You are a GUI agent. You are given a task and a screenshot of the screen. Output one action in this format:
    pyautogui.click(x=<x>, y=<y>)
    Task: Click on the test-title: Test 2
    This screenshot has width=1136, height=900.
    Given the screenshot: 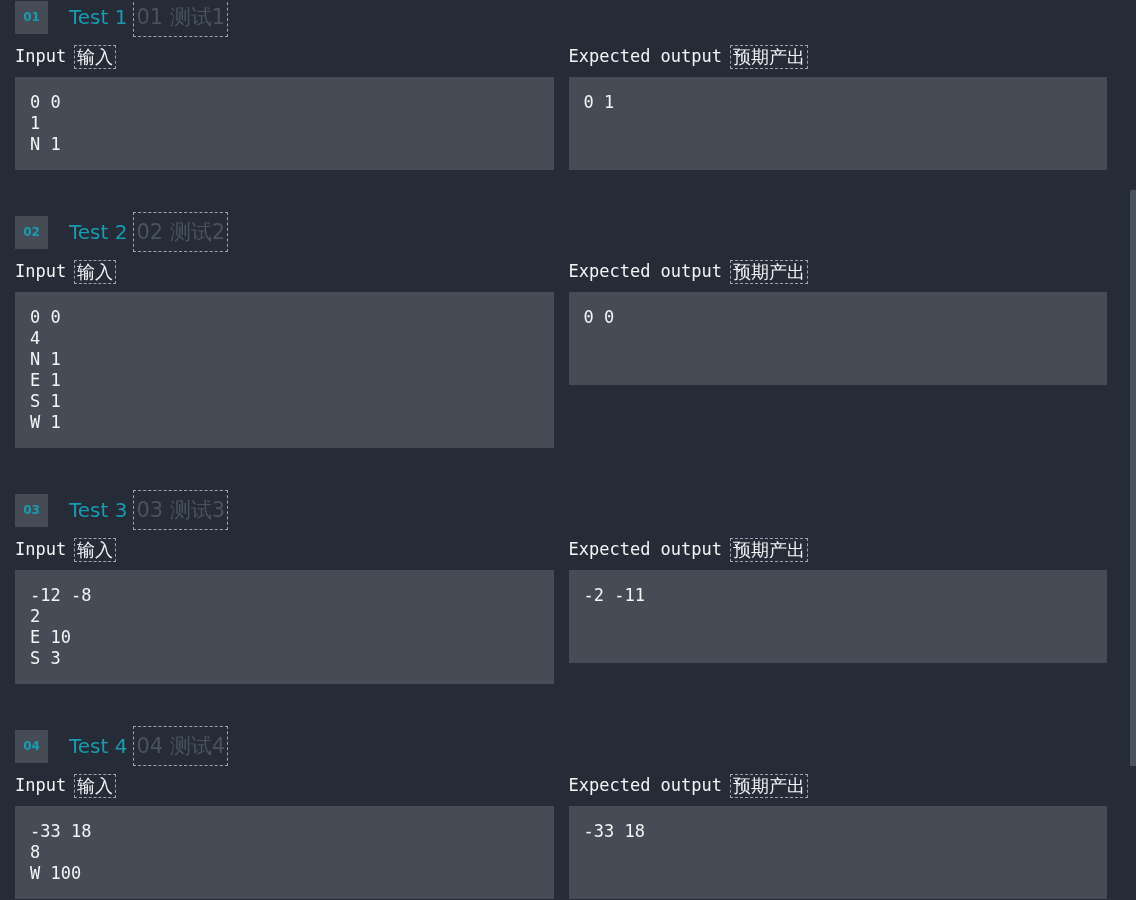 What is the action you would take?
    pyautogui.click(x=98, y=232)
    